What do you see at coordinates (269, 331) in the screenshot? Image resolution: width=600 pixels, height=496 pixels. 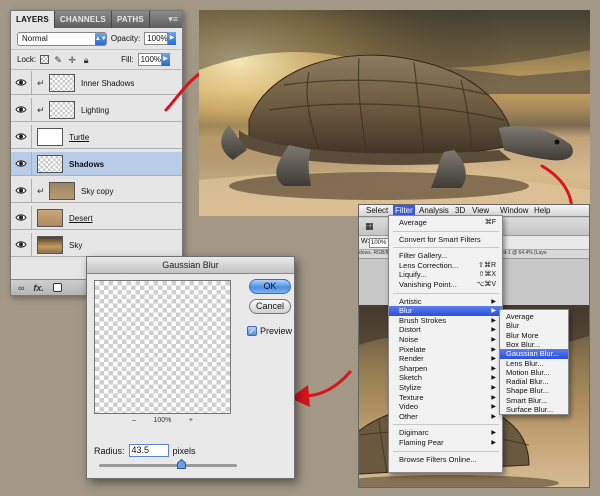 I see `preview-checkbox-row: ✓ Preview` at bounding box center [269, 331].